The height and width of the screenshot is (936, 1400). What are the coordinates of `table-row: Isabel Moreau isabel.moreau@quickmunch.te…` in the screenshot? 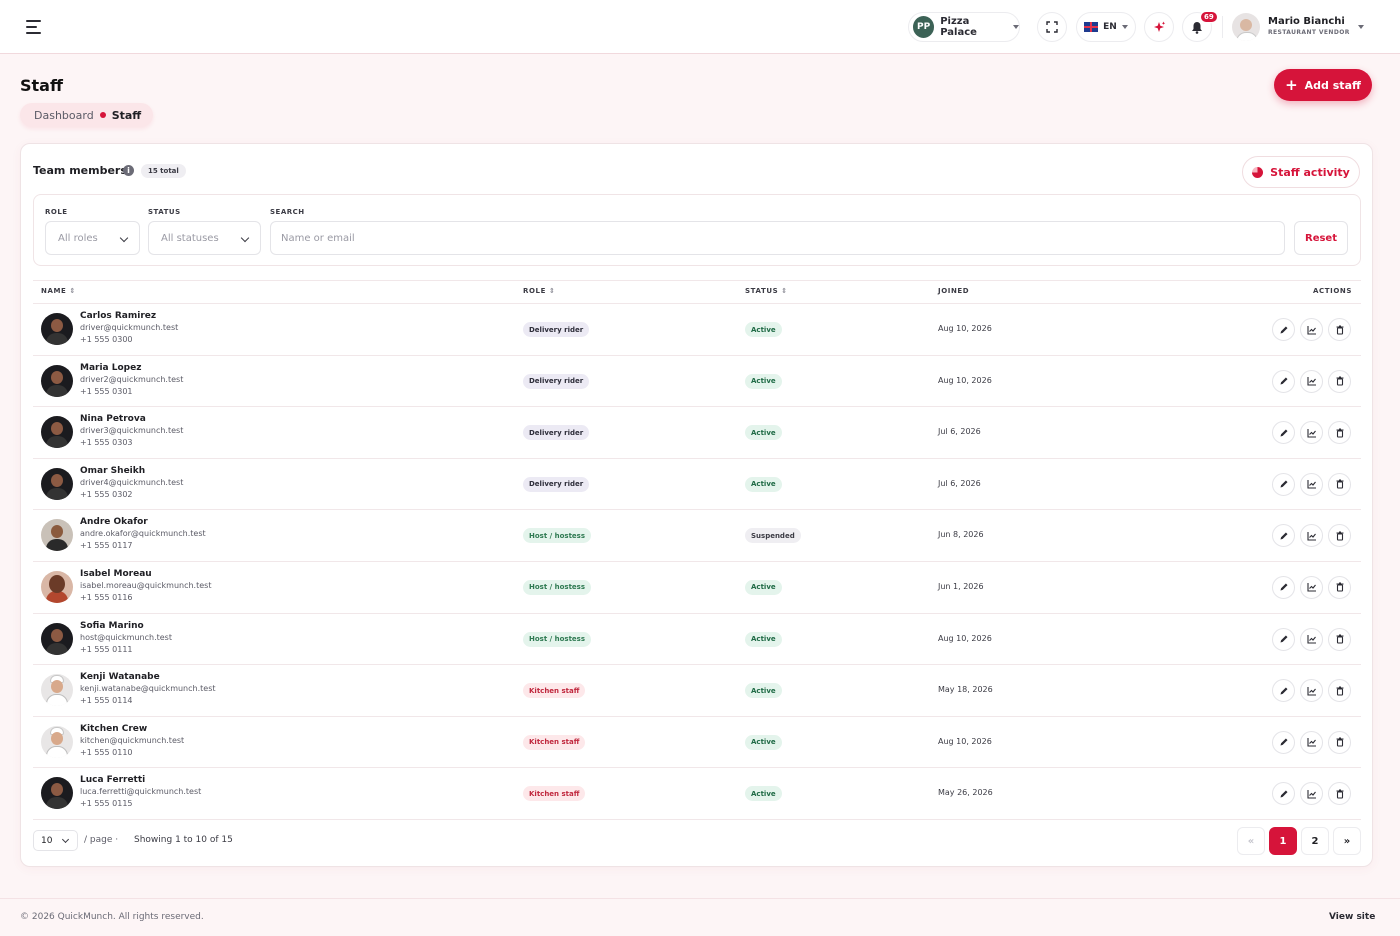 It's located at (697, 588).